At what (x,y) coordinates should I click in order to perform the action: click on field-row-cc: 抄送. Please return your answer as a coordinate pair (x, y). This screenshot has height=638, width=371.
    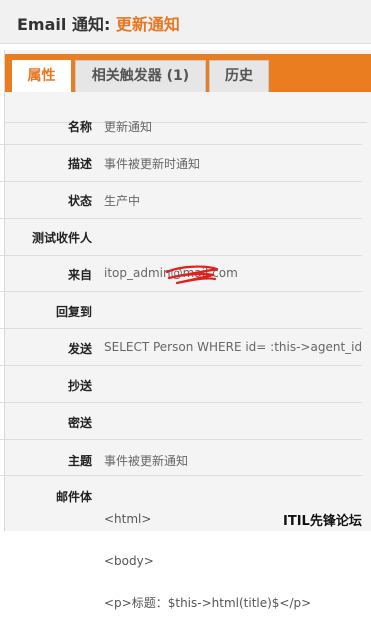
    Looking at the image, I should click on (181, 384).